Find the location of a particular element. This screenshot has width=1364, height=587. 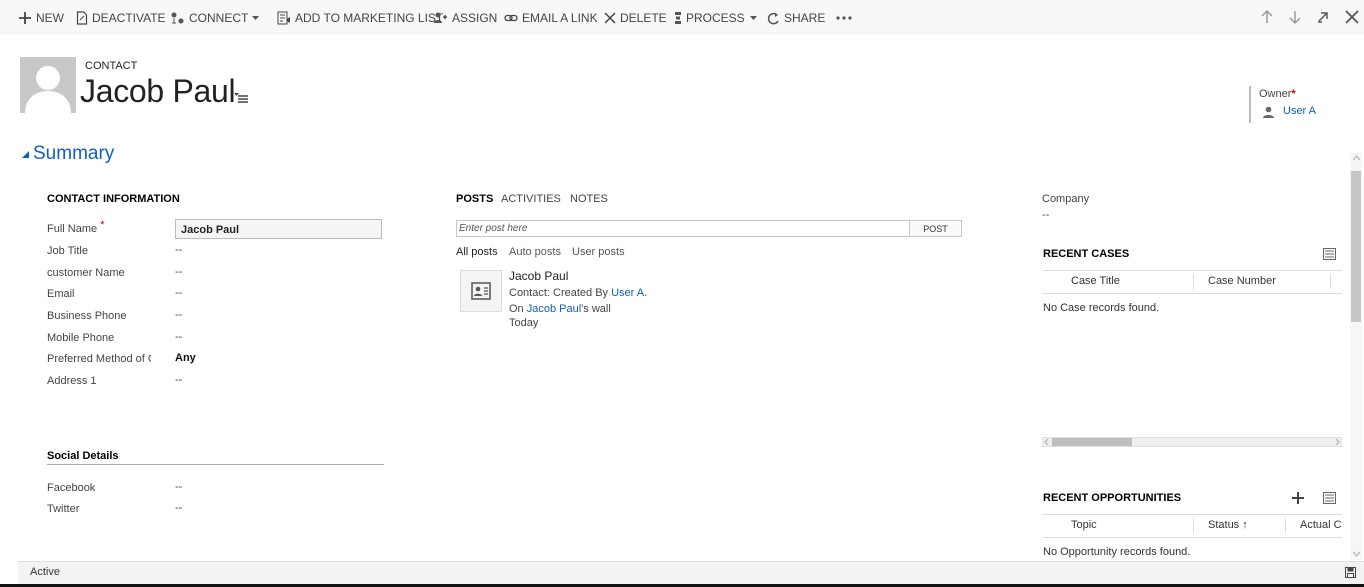

horizontal-scrollbar is located at coordinates (1192, 442).